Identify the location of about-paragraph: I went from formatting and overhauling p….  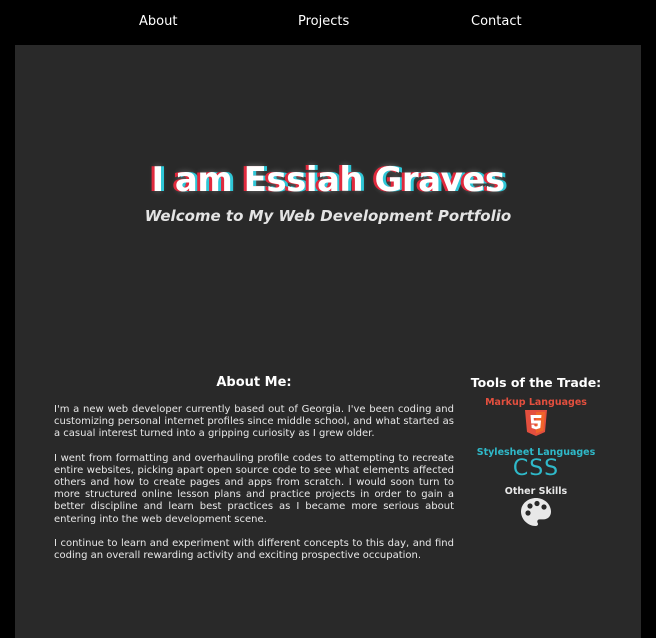
(254, 488).